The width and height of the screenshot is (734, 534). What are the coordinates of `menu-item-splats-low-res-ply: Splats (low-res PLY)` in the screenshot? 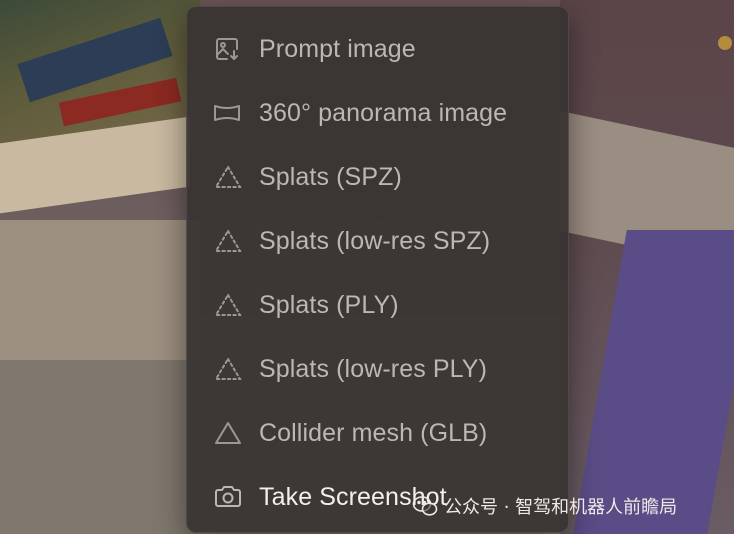 It's located at (377, 369).